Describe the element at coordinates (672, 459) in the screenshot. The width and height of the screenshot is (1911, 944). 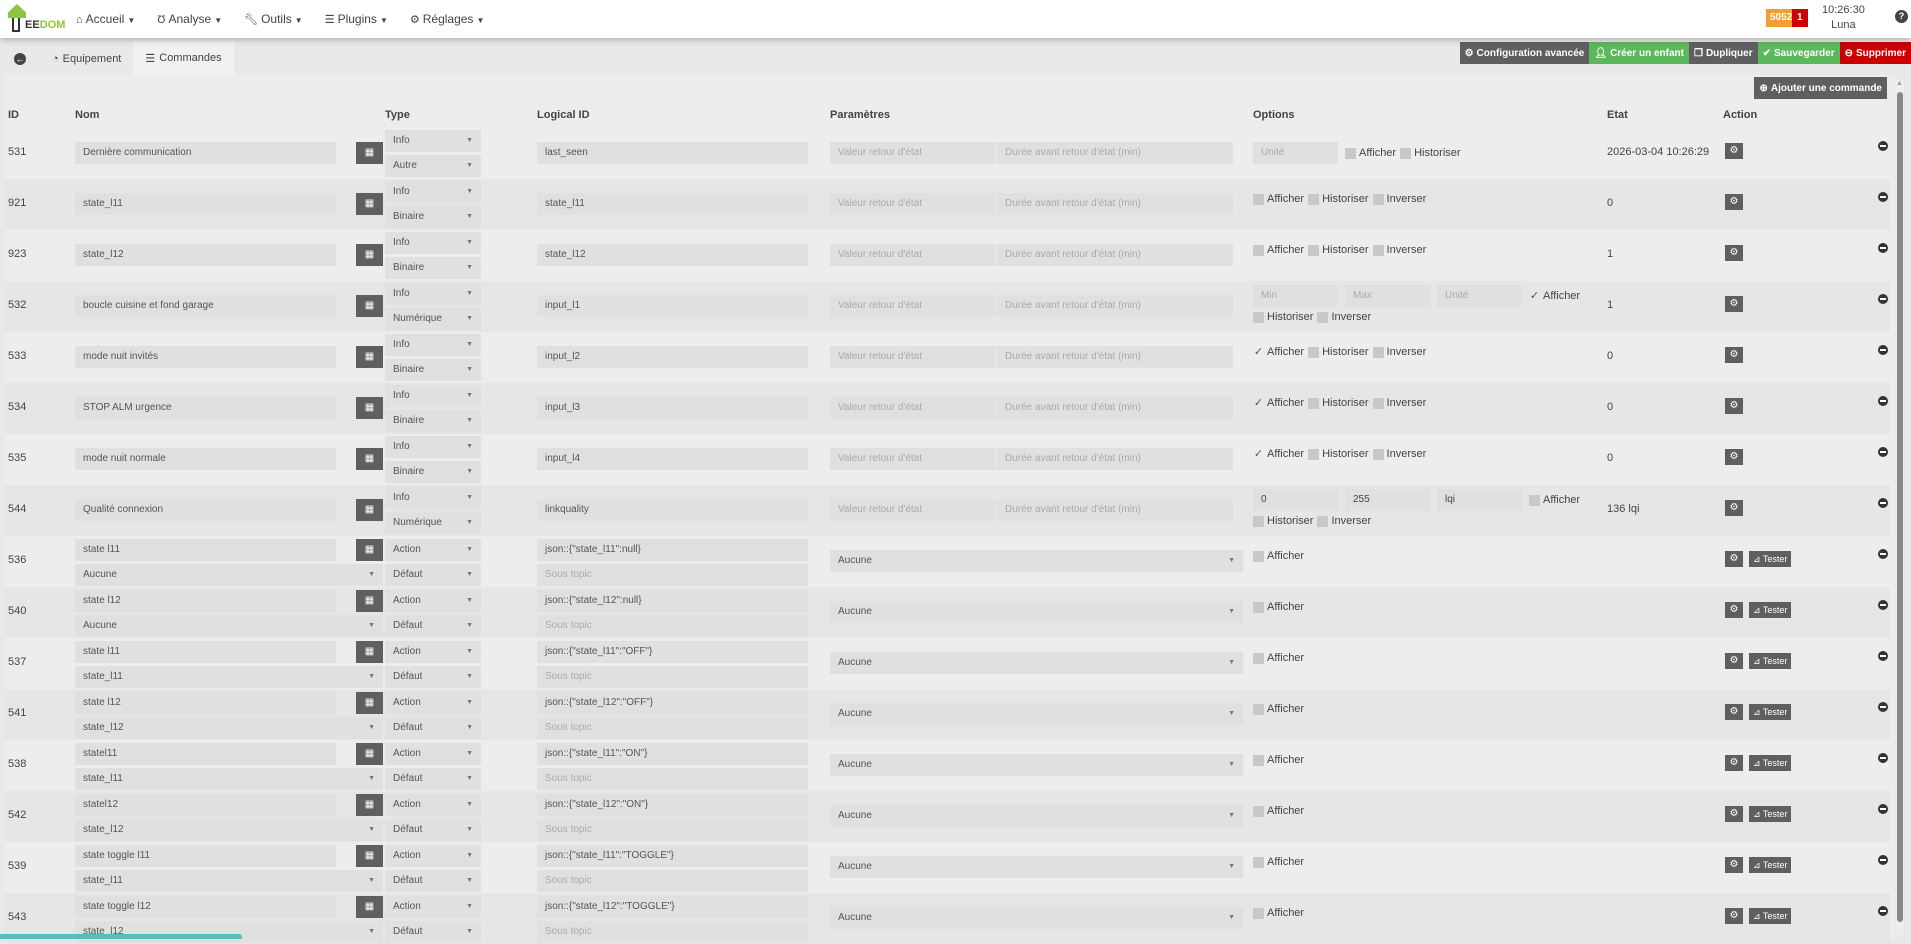
I see `logical-id-input: input_l4` at that location.